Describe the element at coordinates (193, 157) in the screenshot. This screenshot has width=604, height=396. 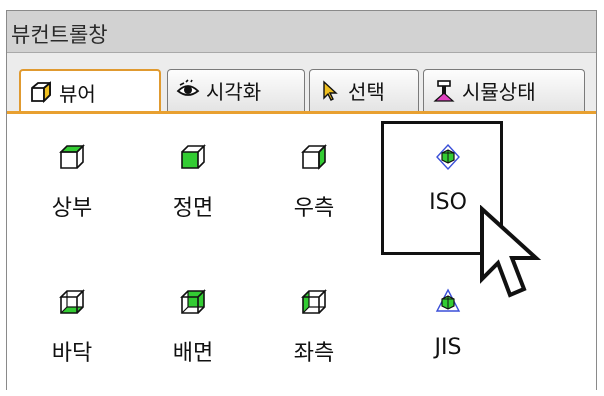
I see `front-view-icon` at that location.